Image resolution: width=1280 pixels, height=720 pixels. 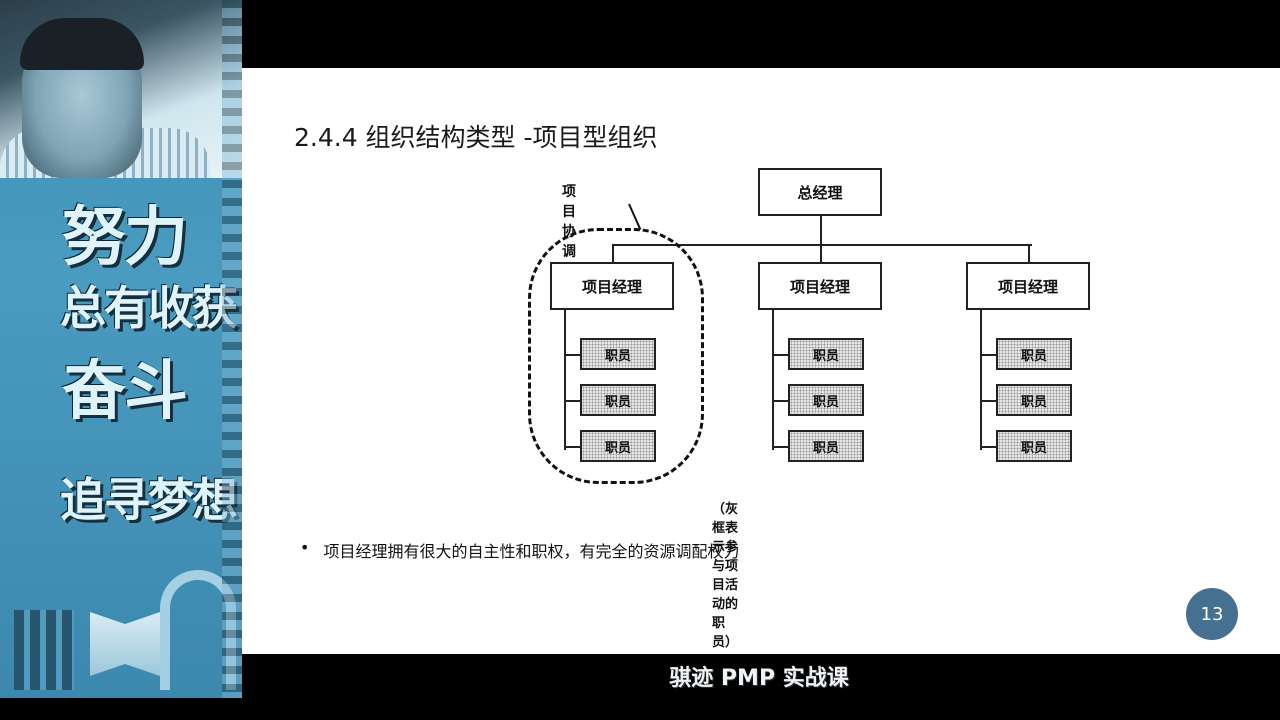 I want to click on slogan-line: 努力, so click(x=125, y=238).